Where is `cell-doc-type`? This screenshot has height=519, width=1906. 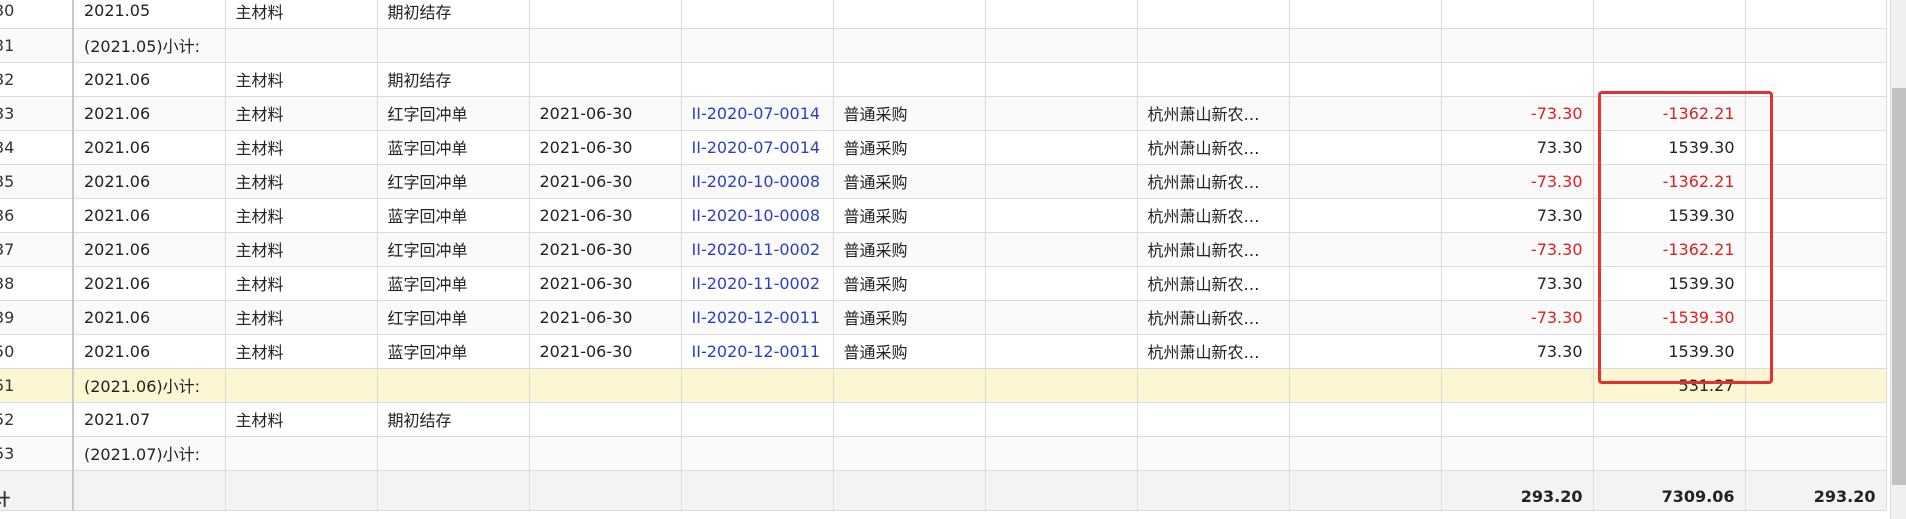
cell-doc-type is located at coordinates (453, 453).